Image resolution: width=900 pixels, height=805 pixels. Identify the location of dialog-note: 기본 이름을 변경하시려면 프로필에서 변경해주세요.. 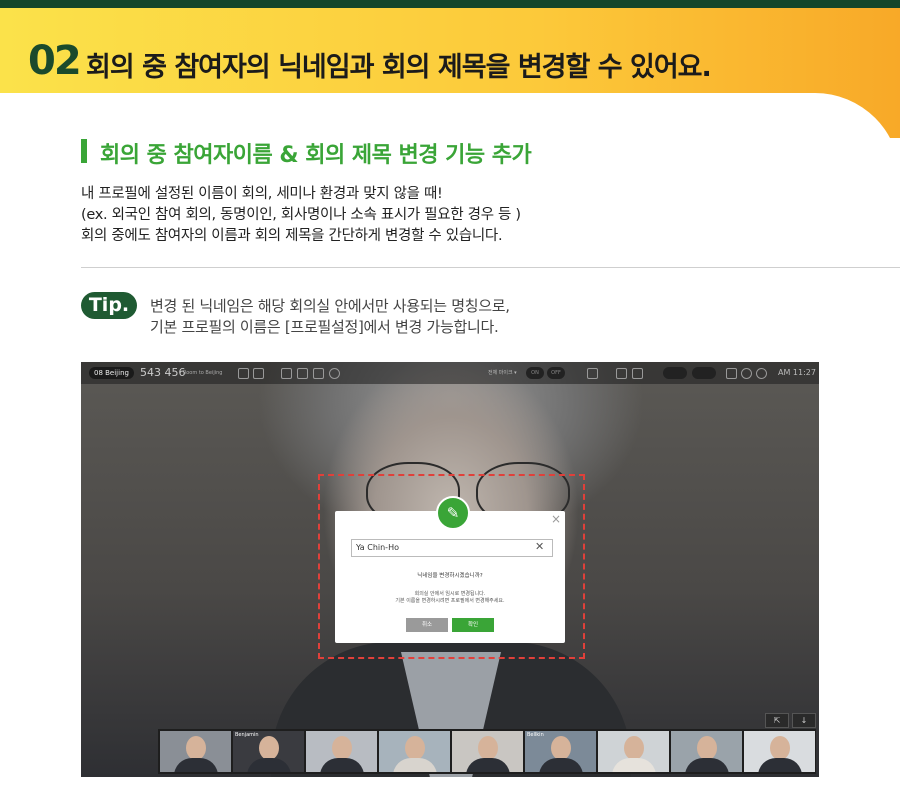
(450, 601).